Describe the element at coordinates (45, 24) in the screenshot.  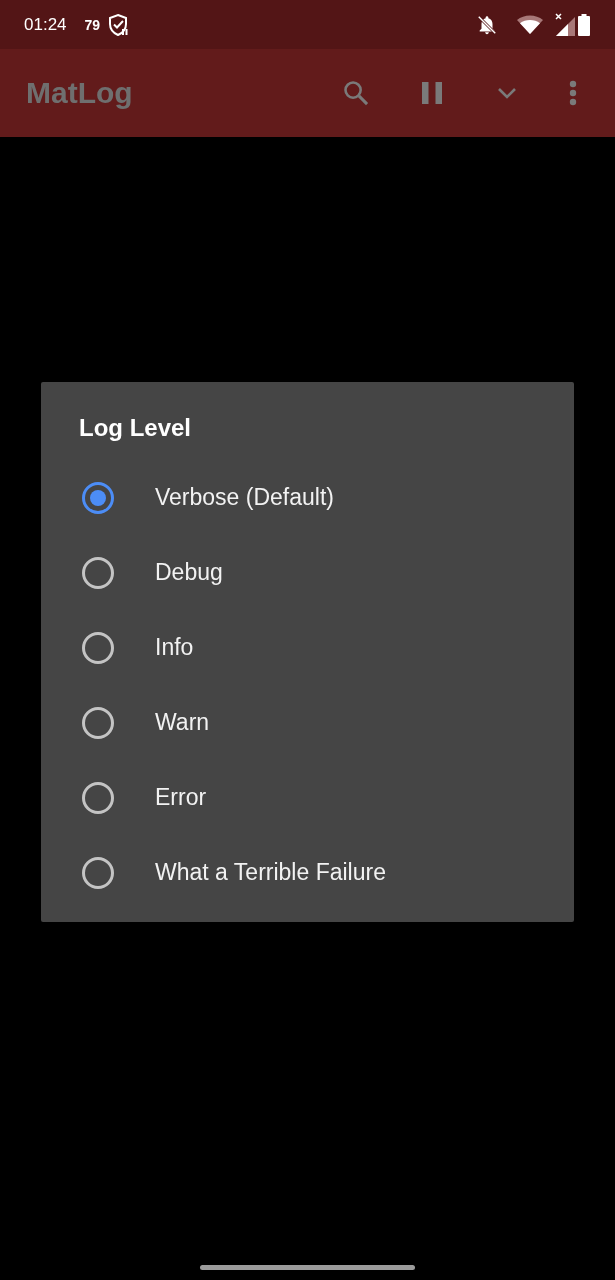
I see `status-time: 01:24` at that location.